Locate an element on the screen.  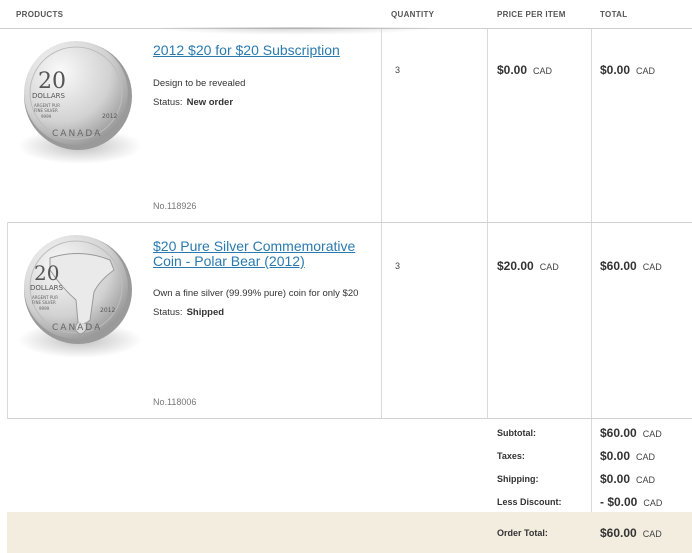
shipping-currency: CAD is located at coordinates (646, 480).